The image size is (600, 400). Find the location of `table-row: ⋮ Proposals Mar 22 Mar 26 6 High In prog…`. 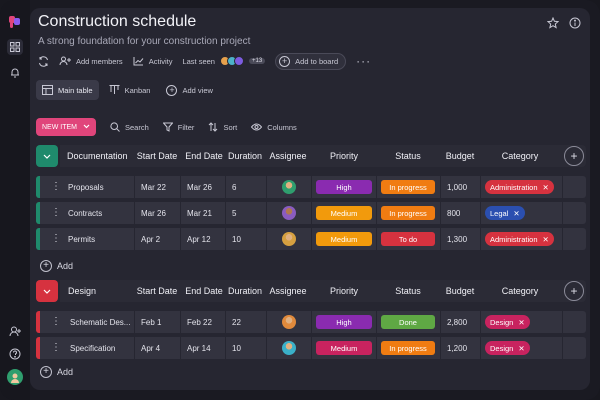

table-row: ⋮ Proposals Mar 22 Mar 26 6 High In prog… is located at coordinates (311, 187).